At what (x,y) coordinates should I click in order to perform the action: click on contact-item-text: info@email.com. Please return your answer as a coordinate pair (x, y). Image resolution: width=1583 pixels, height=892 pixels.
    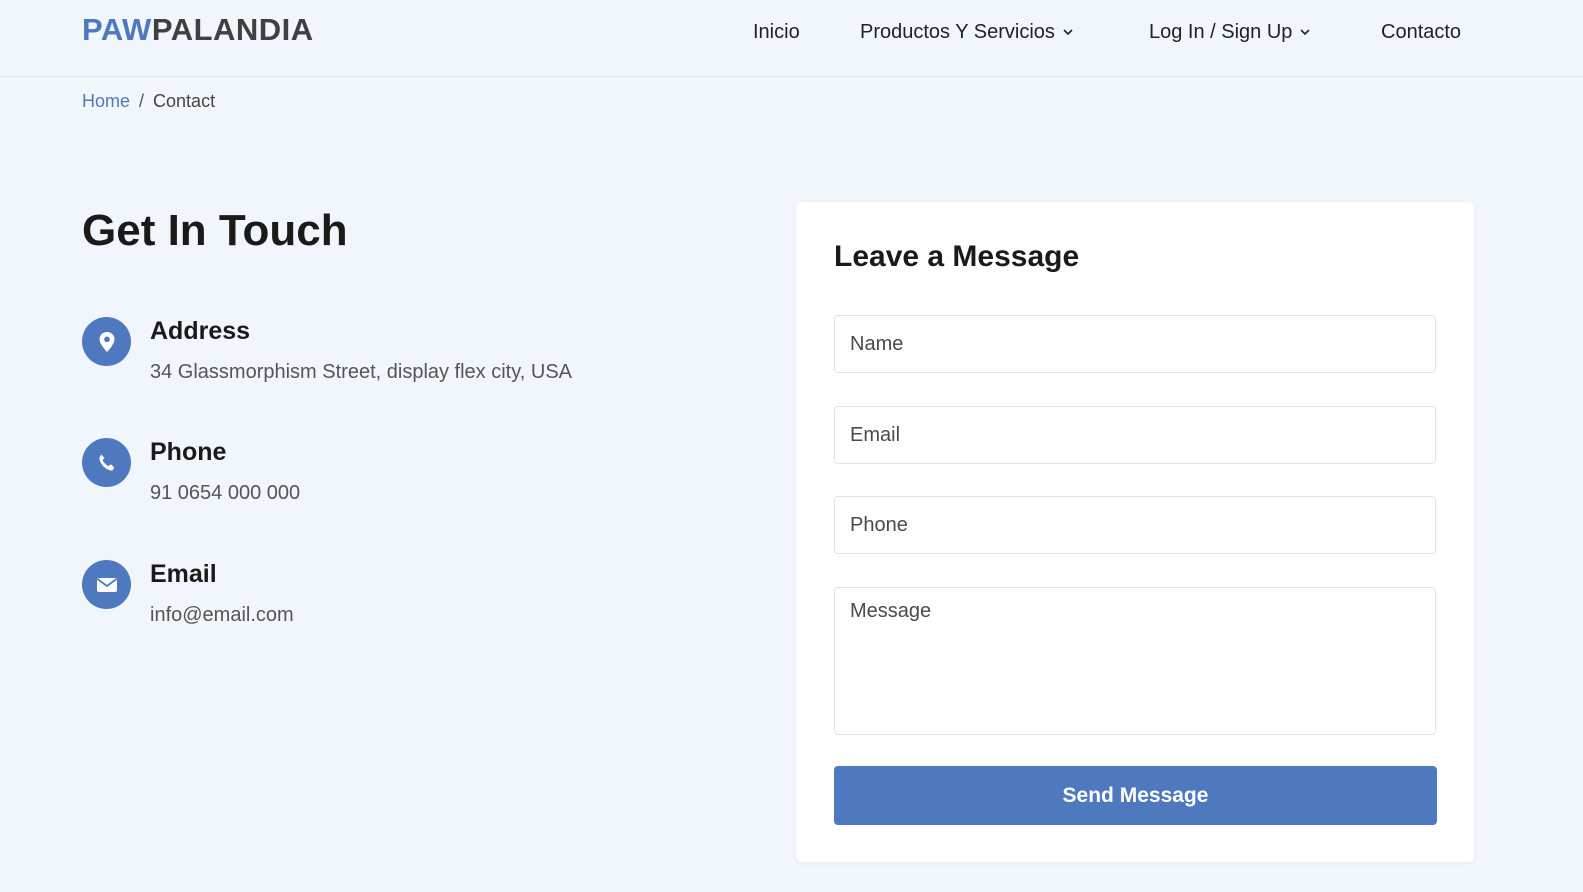
    Looking at the image, I should click on (222, 615).